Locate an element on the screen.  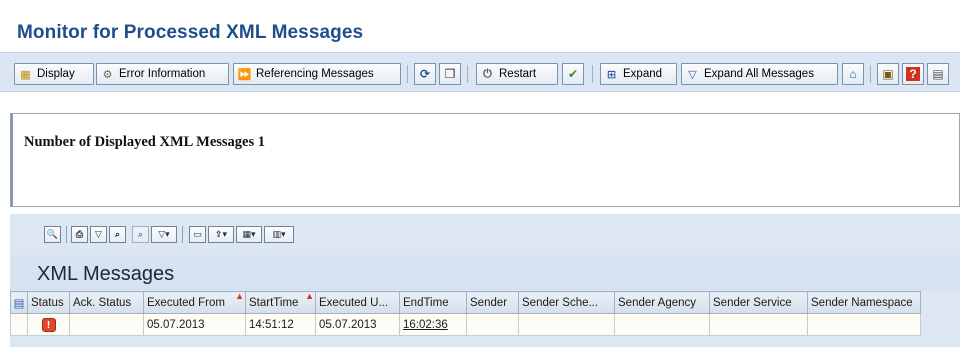
find-icon: ⌕ is located at coordinates (117, 234).